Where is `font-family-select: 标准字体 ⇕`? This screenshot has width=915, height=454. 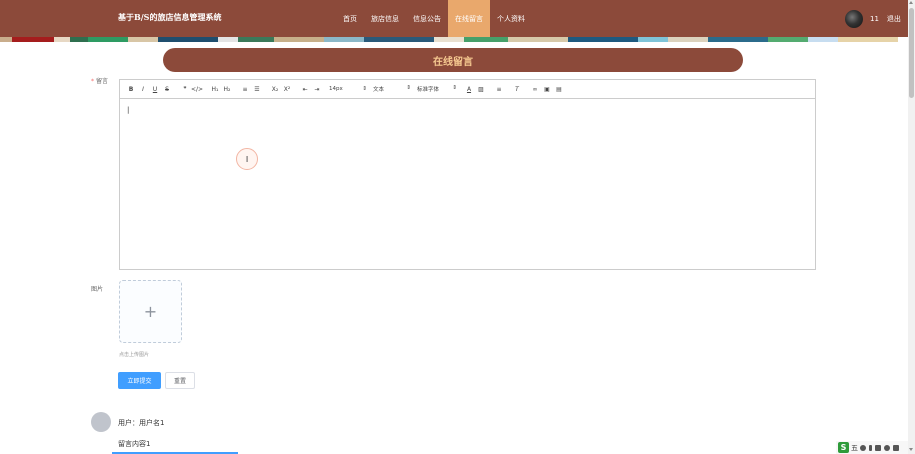
font-family-select: 标准字体 ⇕ is located at coordinates (437, 89).